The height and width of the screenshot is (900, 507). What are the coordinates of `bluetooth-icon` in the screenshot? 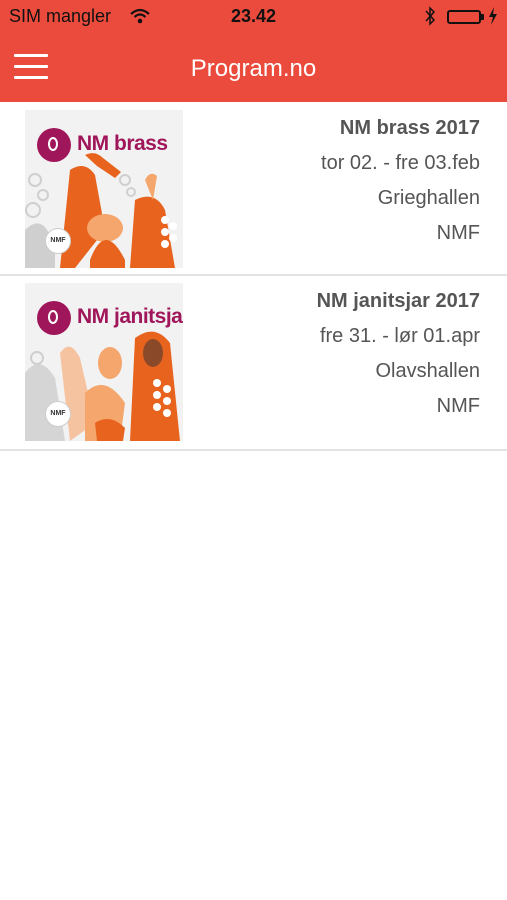 It's located at (430, 18).